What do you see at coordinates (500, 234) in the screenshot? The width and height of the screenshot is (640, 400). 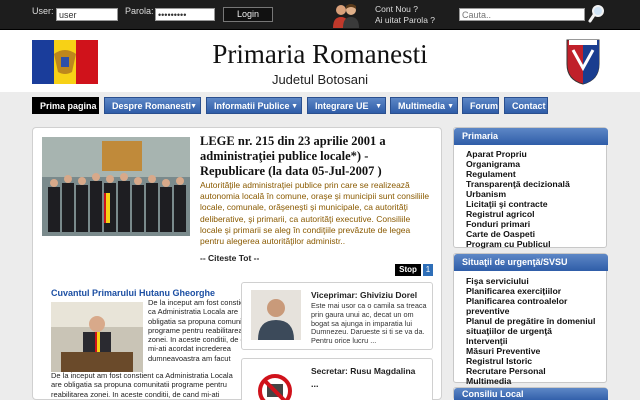 I see `sidebar-link-carte-oaspeti: Carte de Oaspeti` at bounding box center [500, 234].